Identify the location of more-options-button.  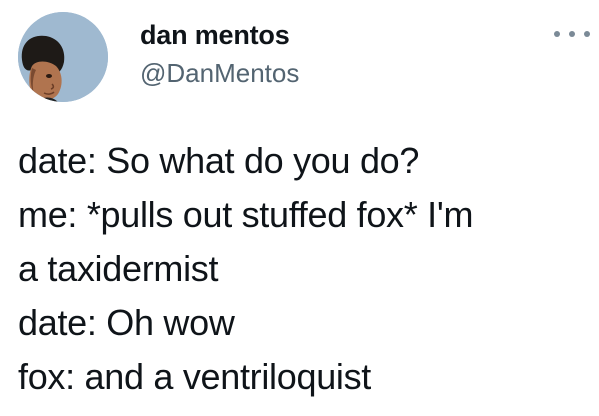
(572, 34).